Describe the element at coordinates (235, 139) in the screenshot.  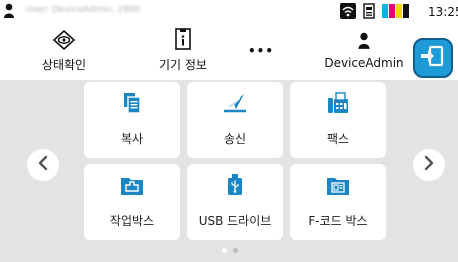
I see `tile-label: 송신` at that location.